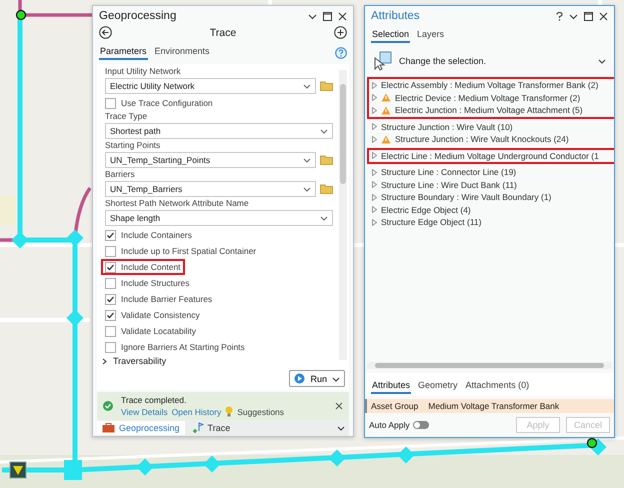 The height and width of the screenshot is (488, 624). Describe the element at coordinates (108, 406) in the screenshot. I see `success-icon` at that location.